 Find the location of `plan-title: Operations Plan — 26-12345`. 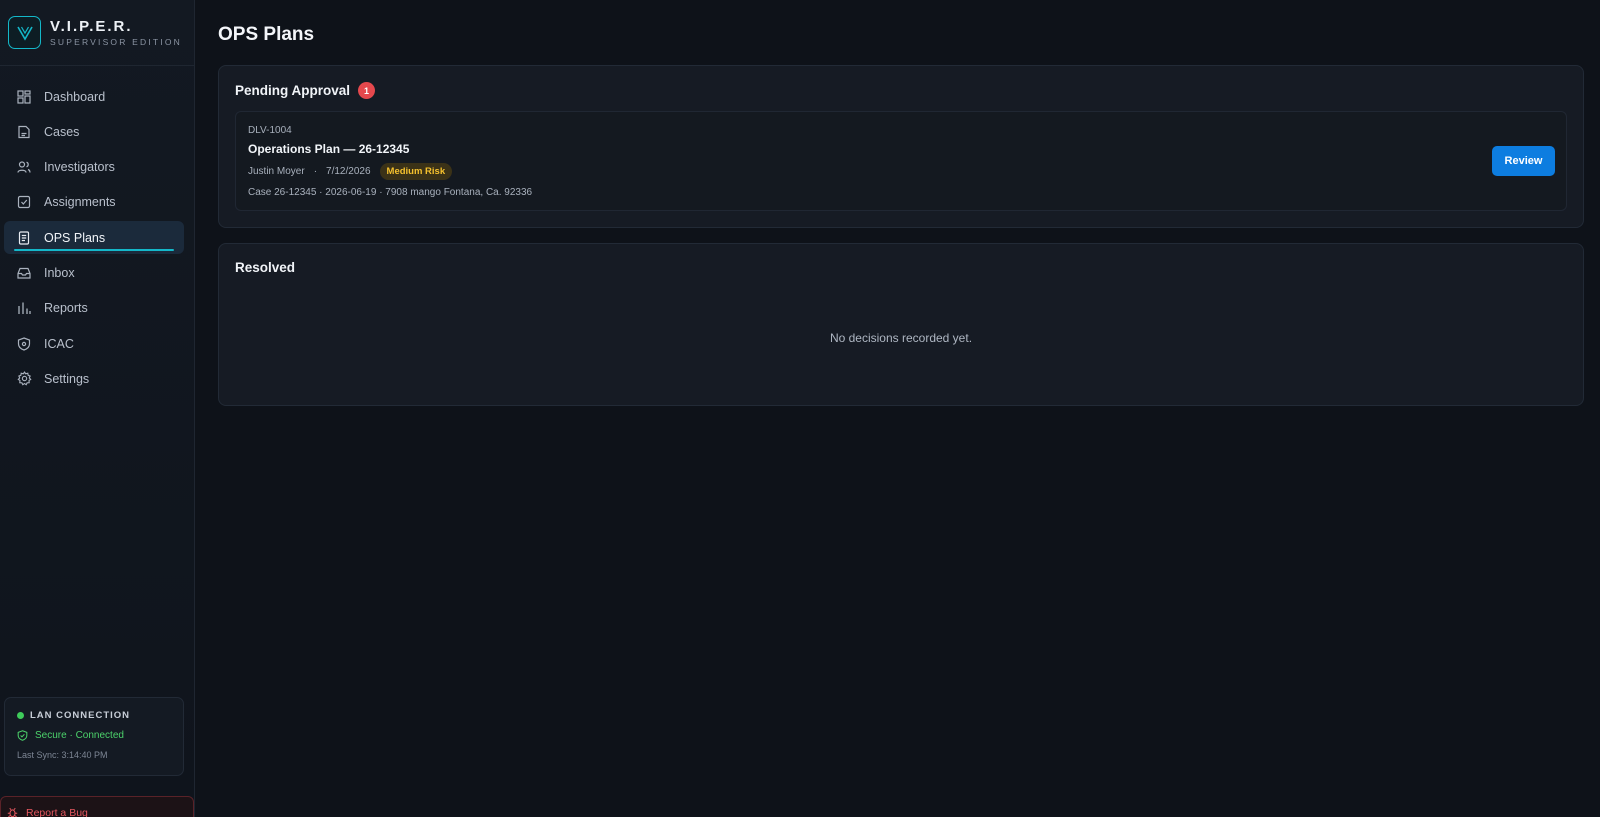

plan-title: Operations Plan — 26-12345 is located at coordinates (329, 149).